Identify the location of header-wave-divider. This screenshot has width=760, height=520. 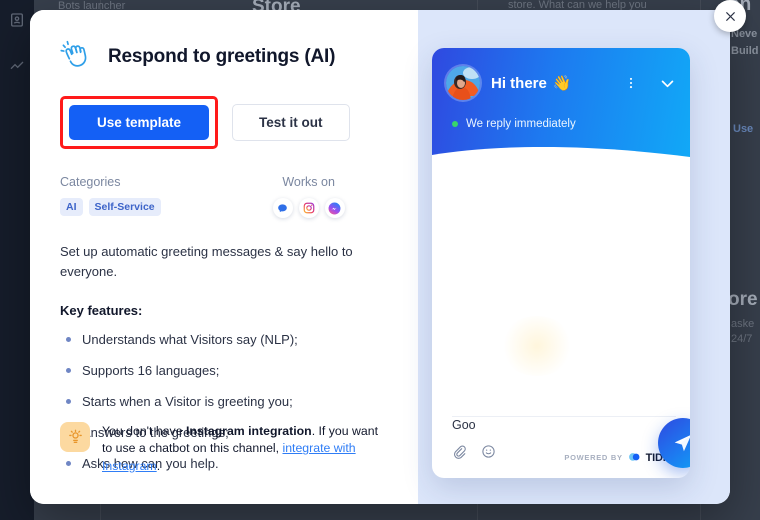
(561, 157).